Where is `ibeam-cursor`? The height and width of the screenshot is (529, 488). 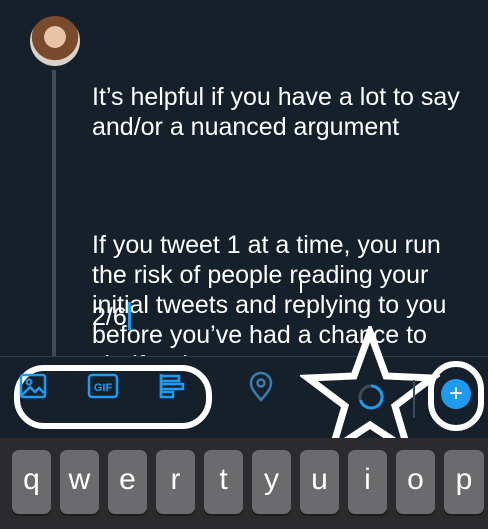
ibeam-cursor is located at coordinates (301, 286).